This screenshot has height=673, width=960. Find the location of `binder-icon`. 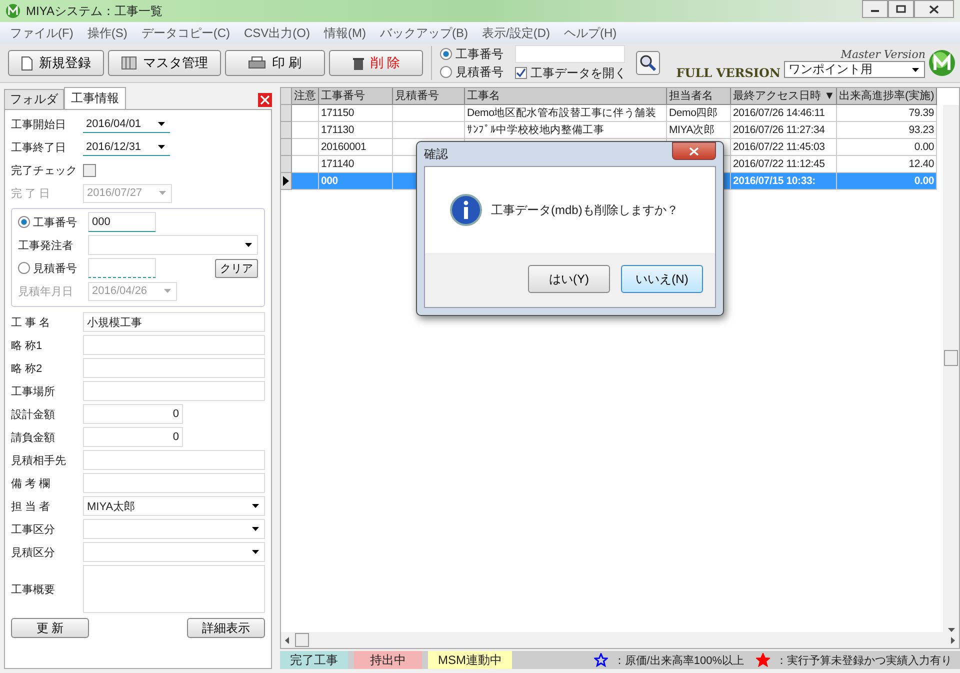

binder-icon is located at coordinates (129, 63).